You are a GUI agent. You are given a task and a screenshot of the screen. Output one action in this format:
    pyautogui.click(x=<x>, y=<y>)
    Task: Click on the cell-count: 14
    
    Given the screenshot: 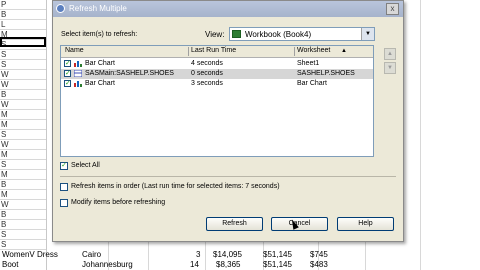 What is the action you would take?
    pyautogui.click(x=194, y=264)
    